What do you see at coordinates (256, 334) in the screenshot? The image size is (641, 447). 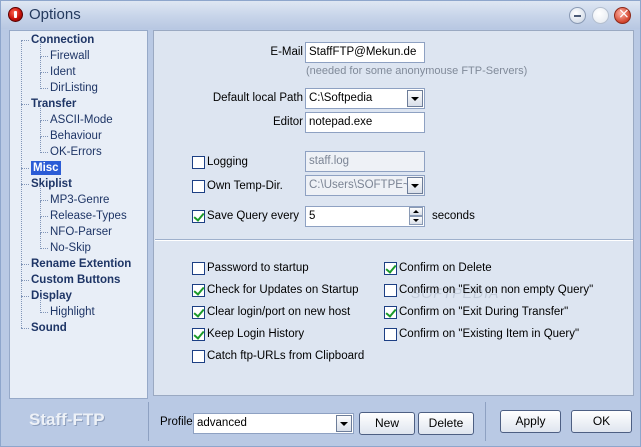 I see `option-label: Keep Login History` at bounding box center [256, 334].